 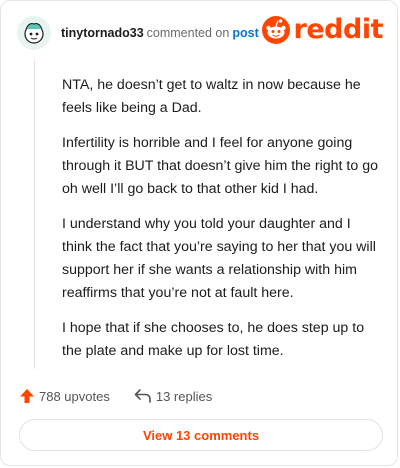 I want to click on username-link: tinytornado33, so click(x=102, y=33).